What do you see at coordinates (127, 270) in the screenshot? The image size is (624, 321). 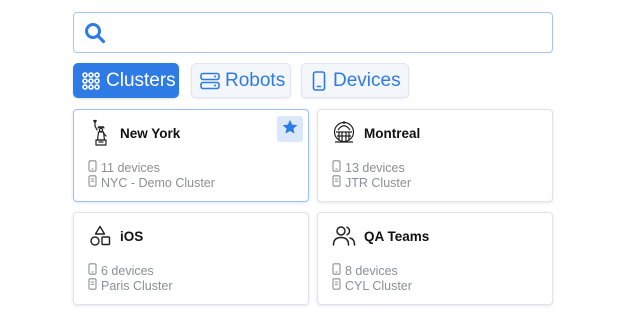 I see `device-count-text: 6 devices` at bounding box center [127, 270].